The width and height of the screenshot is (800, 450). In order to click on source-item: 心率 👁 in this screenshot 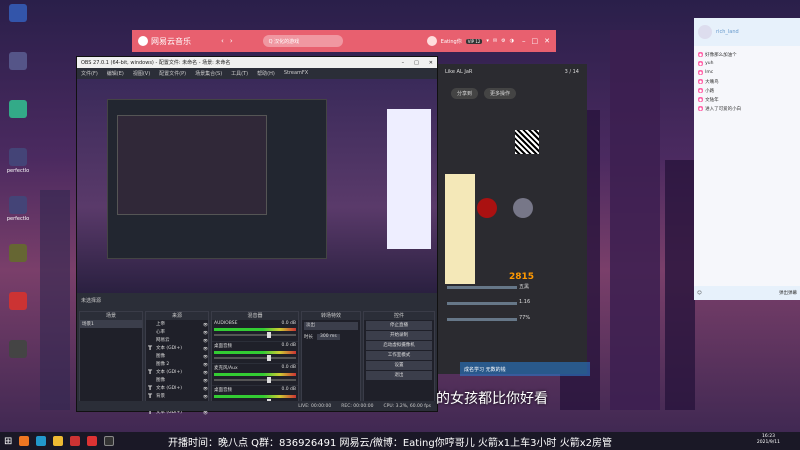, I will do `click(177, 332)`.